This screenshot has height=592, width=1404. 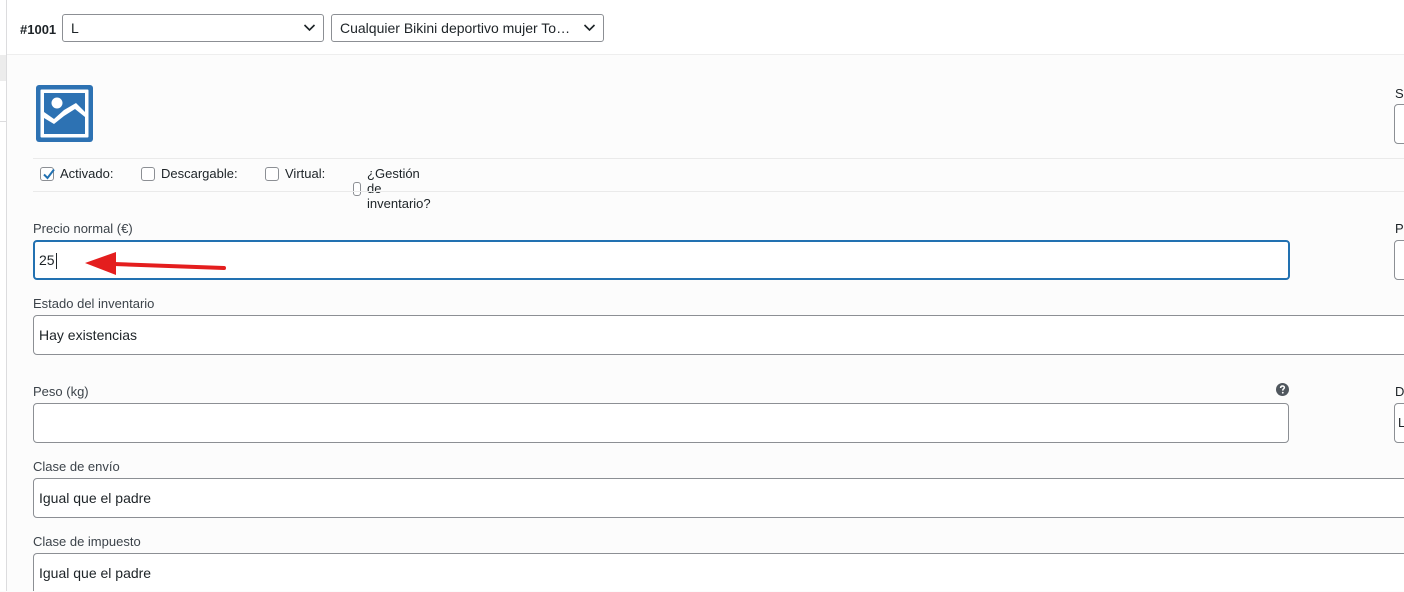 What do you see at coordinates (88, 335) in the screenshot?
I see `stock-status-value: Hay existencias` at bounding box center [88, 335].